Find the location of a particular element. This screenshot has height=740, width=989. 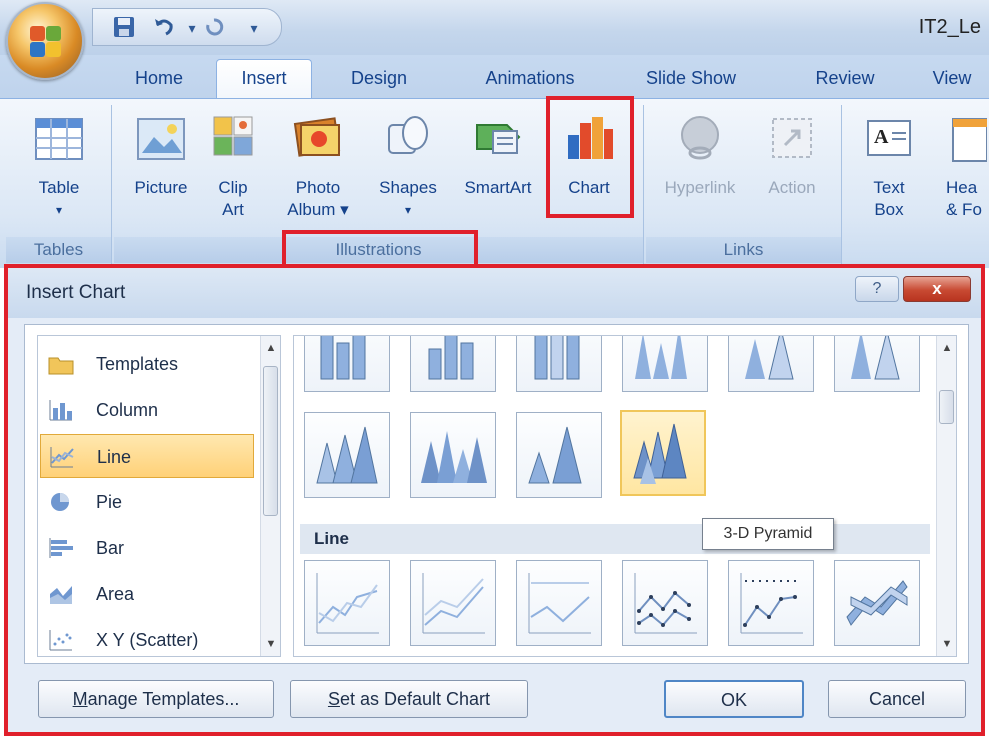

header-footer-label-2: & Fo is located at coordinates (964, 209).